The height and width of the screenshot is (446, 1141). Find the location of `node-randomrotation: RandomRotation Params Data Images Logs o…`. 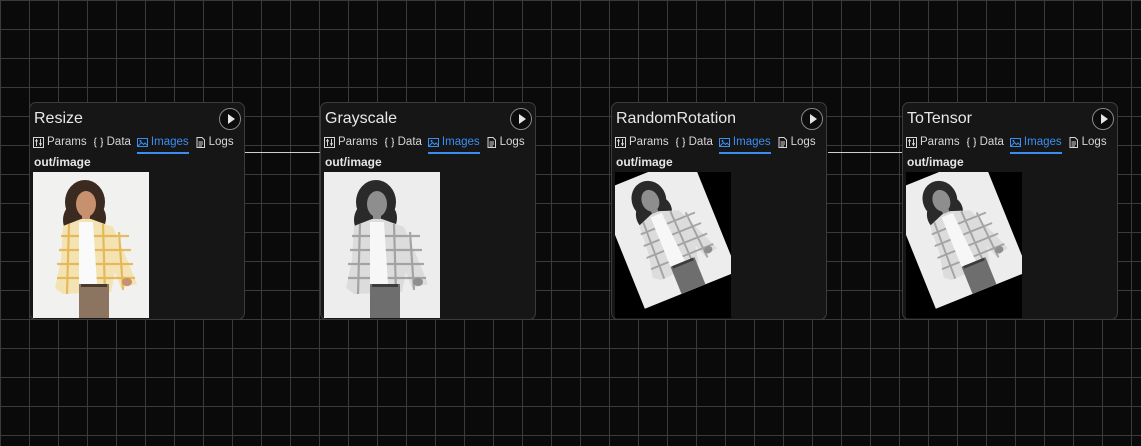

node-randomrotation: RandomRotation Params Data Images Logs o… is located at coordinates (719, 211).